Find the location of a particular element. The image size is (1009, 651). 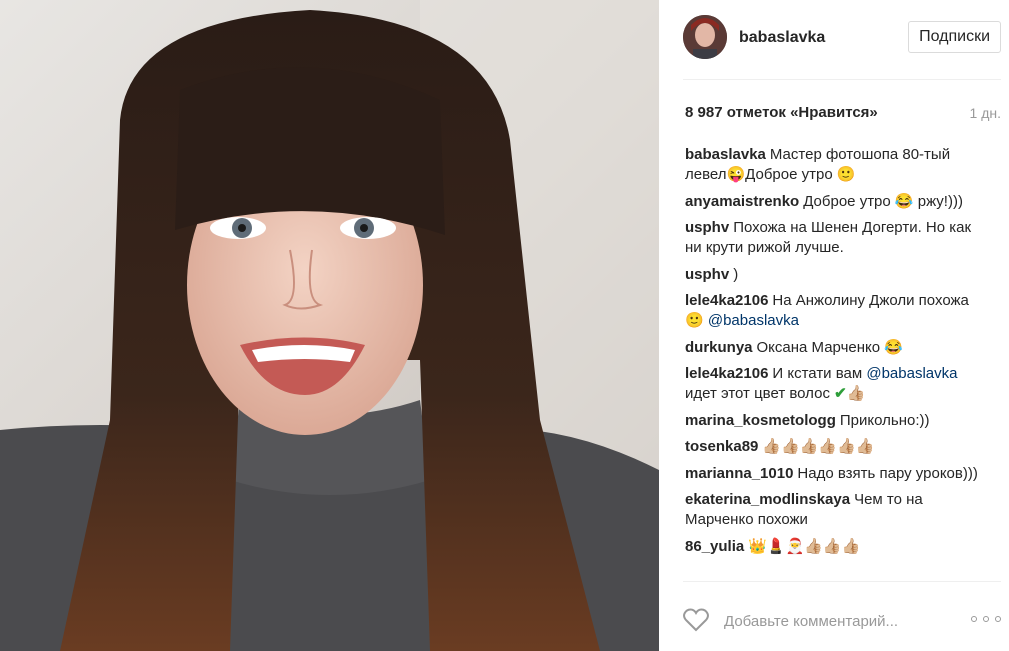

comment-username: durkunya is located at coordinates (719, 347).